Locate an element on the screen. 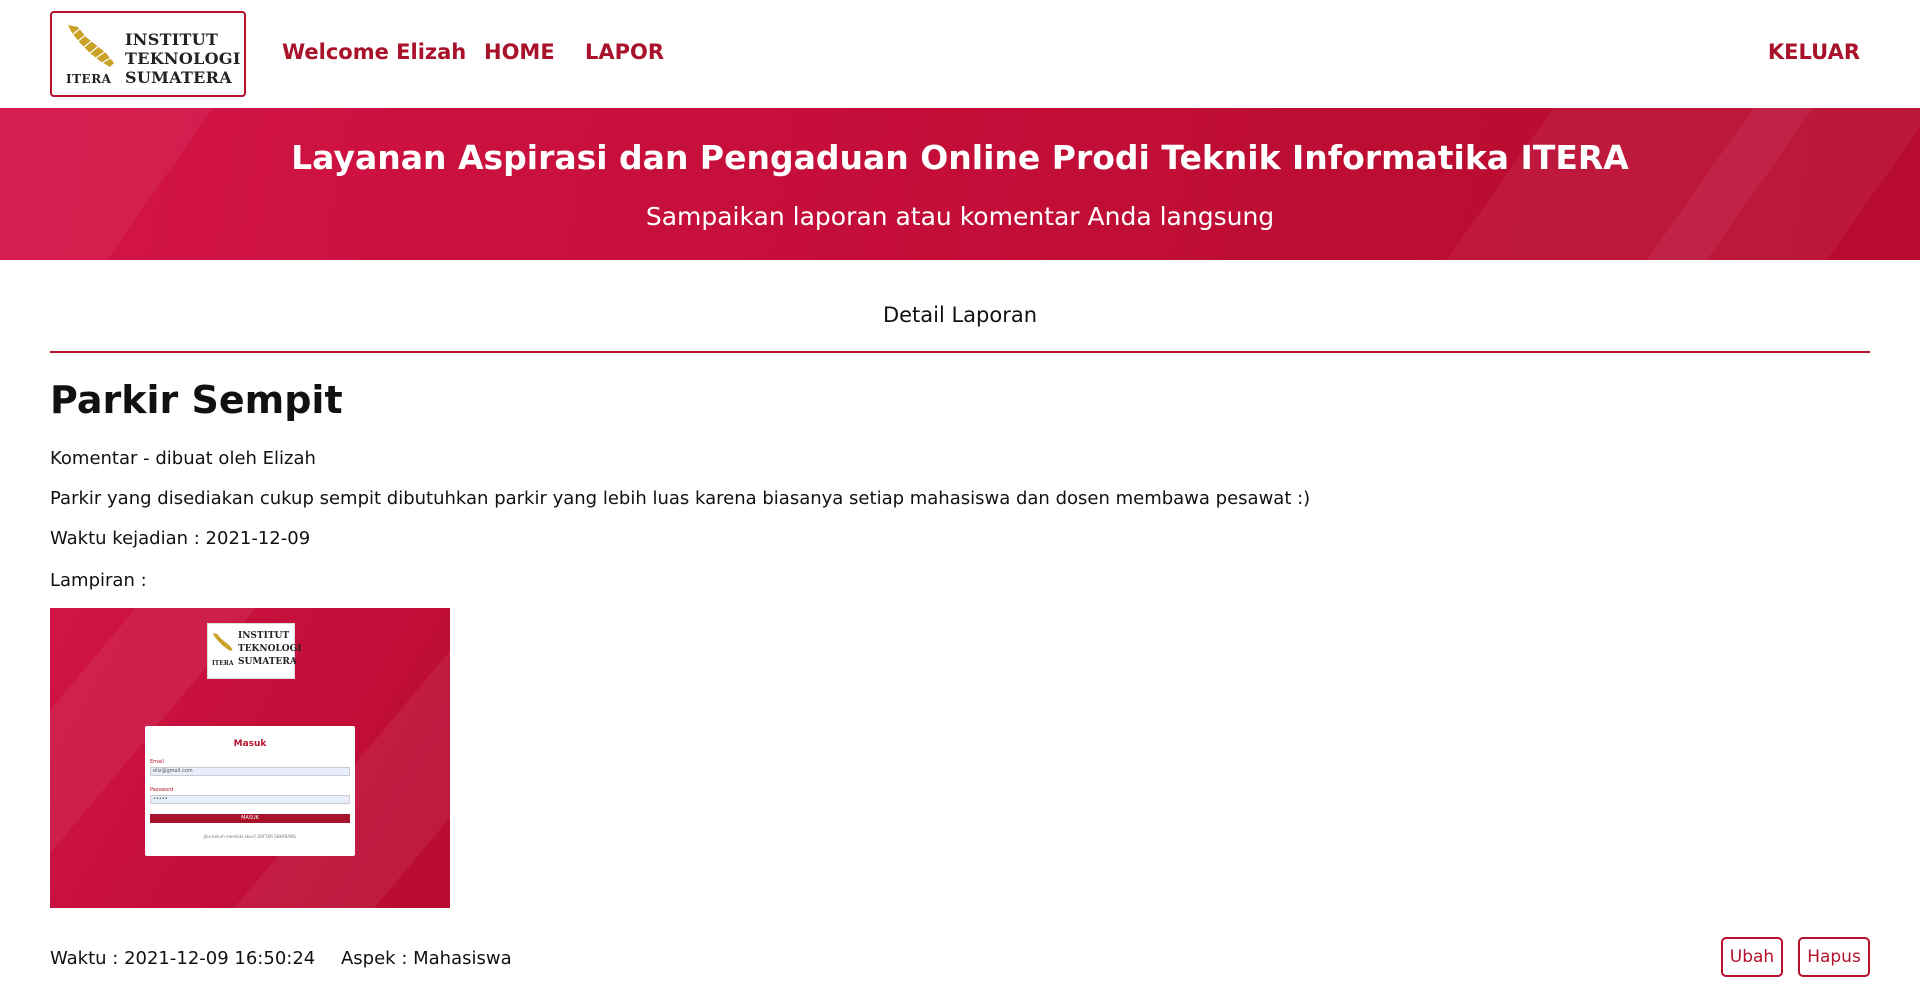 The image size is (1920, 1006). attachment-logo-line-2: TEKNOLOGI is located at coordinates (270, 649).